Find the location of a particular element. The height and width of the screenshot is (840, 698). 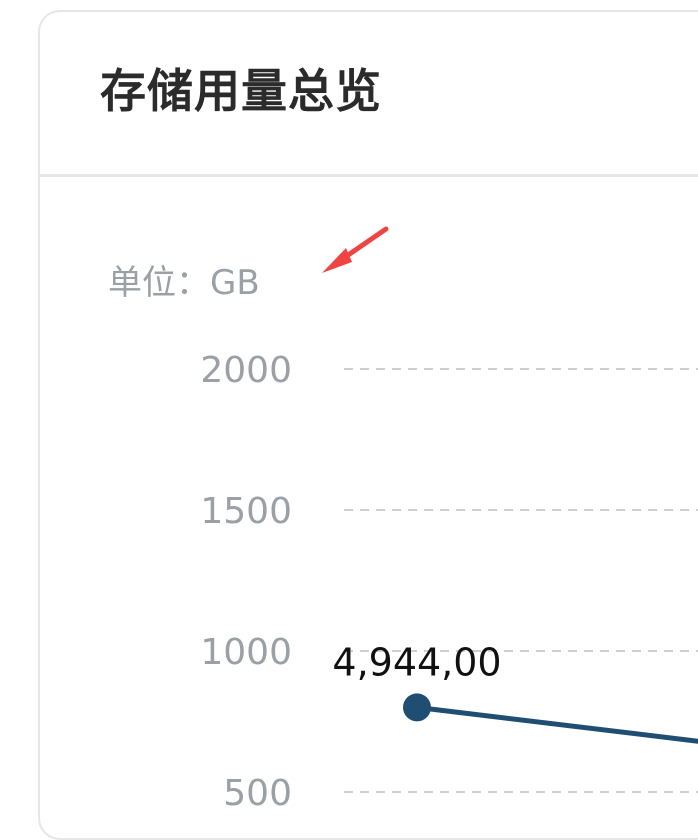

y-tick-label: 1000 is located at coordinates (246, 652).